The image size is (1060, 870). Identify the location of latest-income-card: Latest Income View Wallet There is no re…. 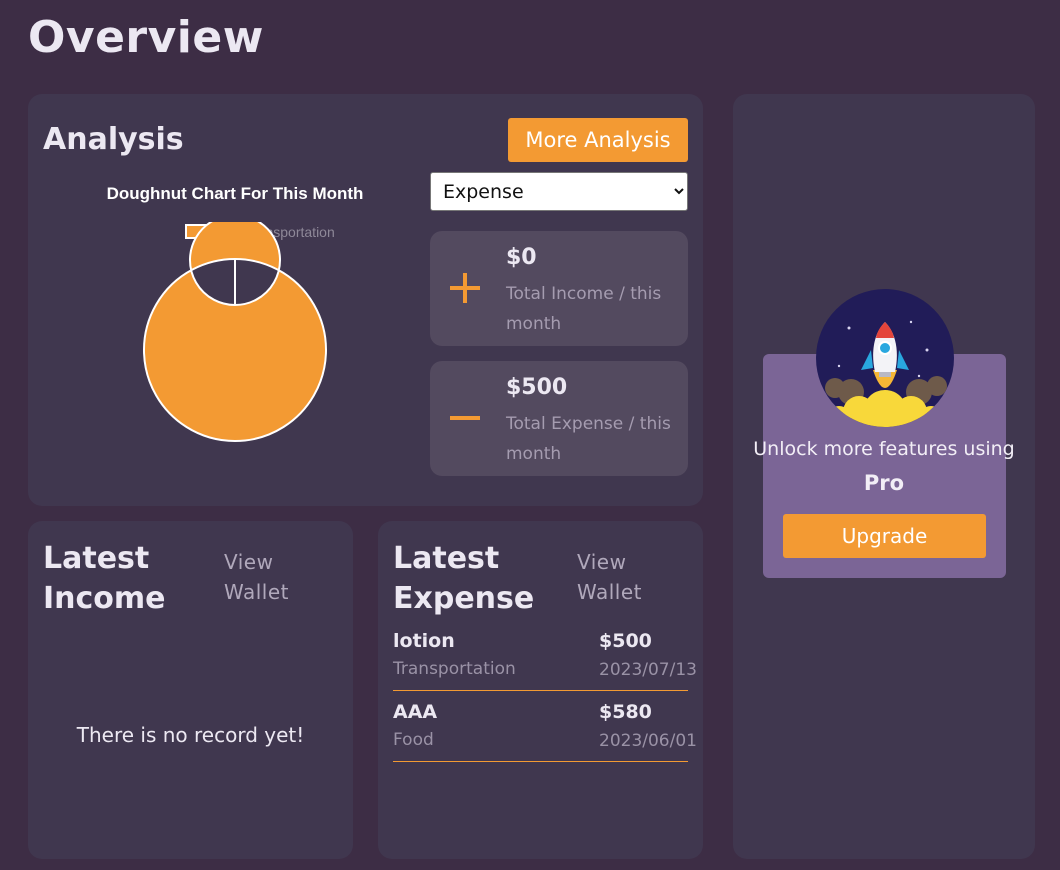
(190, 690).